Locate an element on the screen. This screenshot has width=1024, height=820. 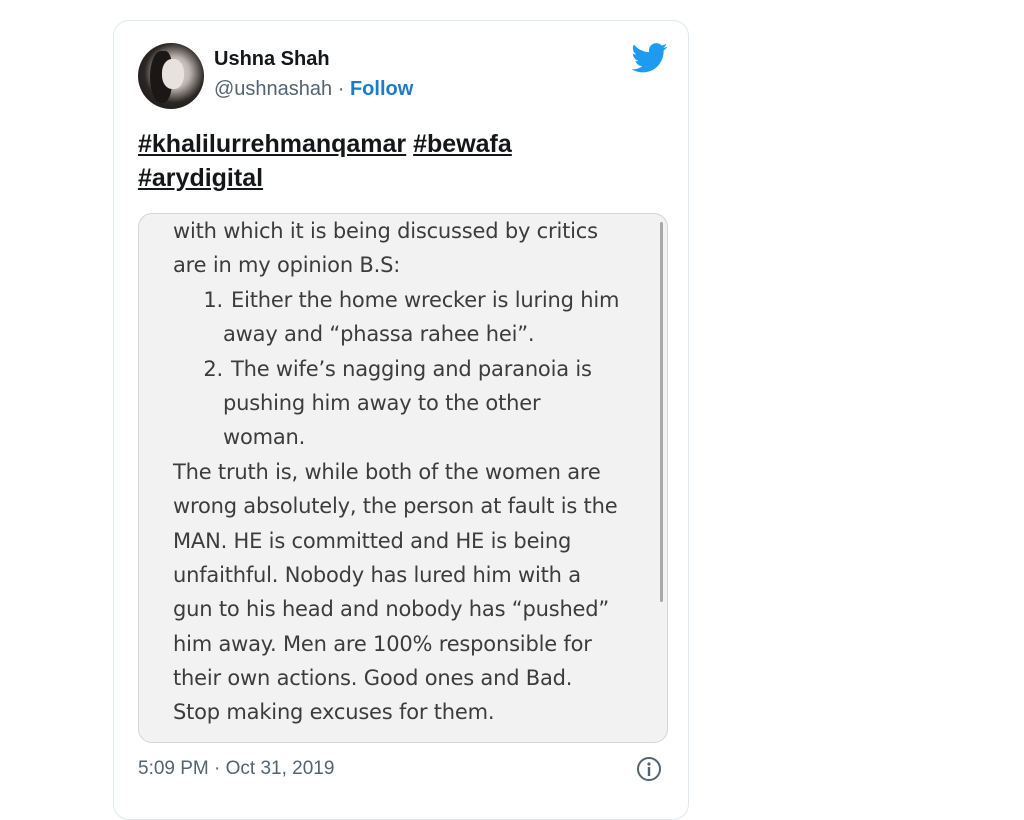
list-item-line: pushing him away to the other is located at coordinates (382, 402).